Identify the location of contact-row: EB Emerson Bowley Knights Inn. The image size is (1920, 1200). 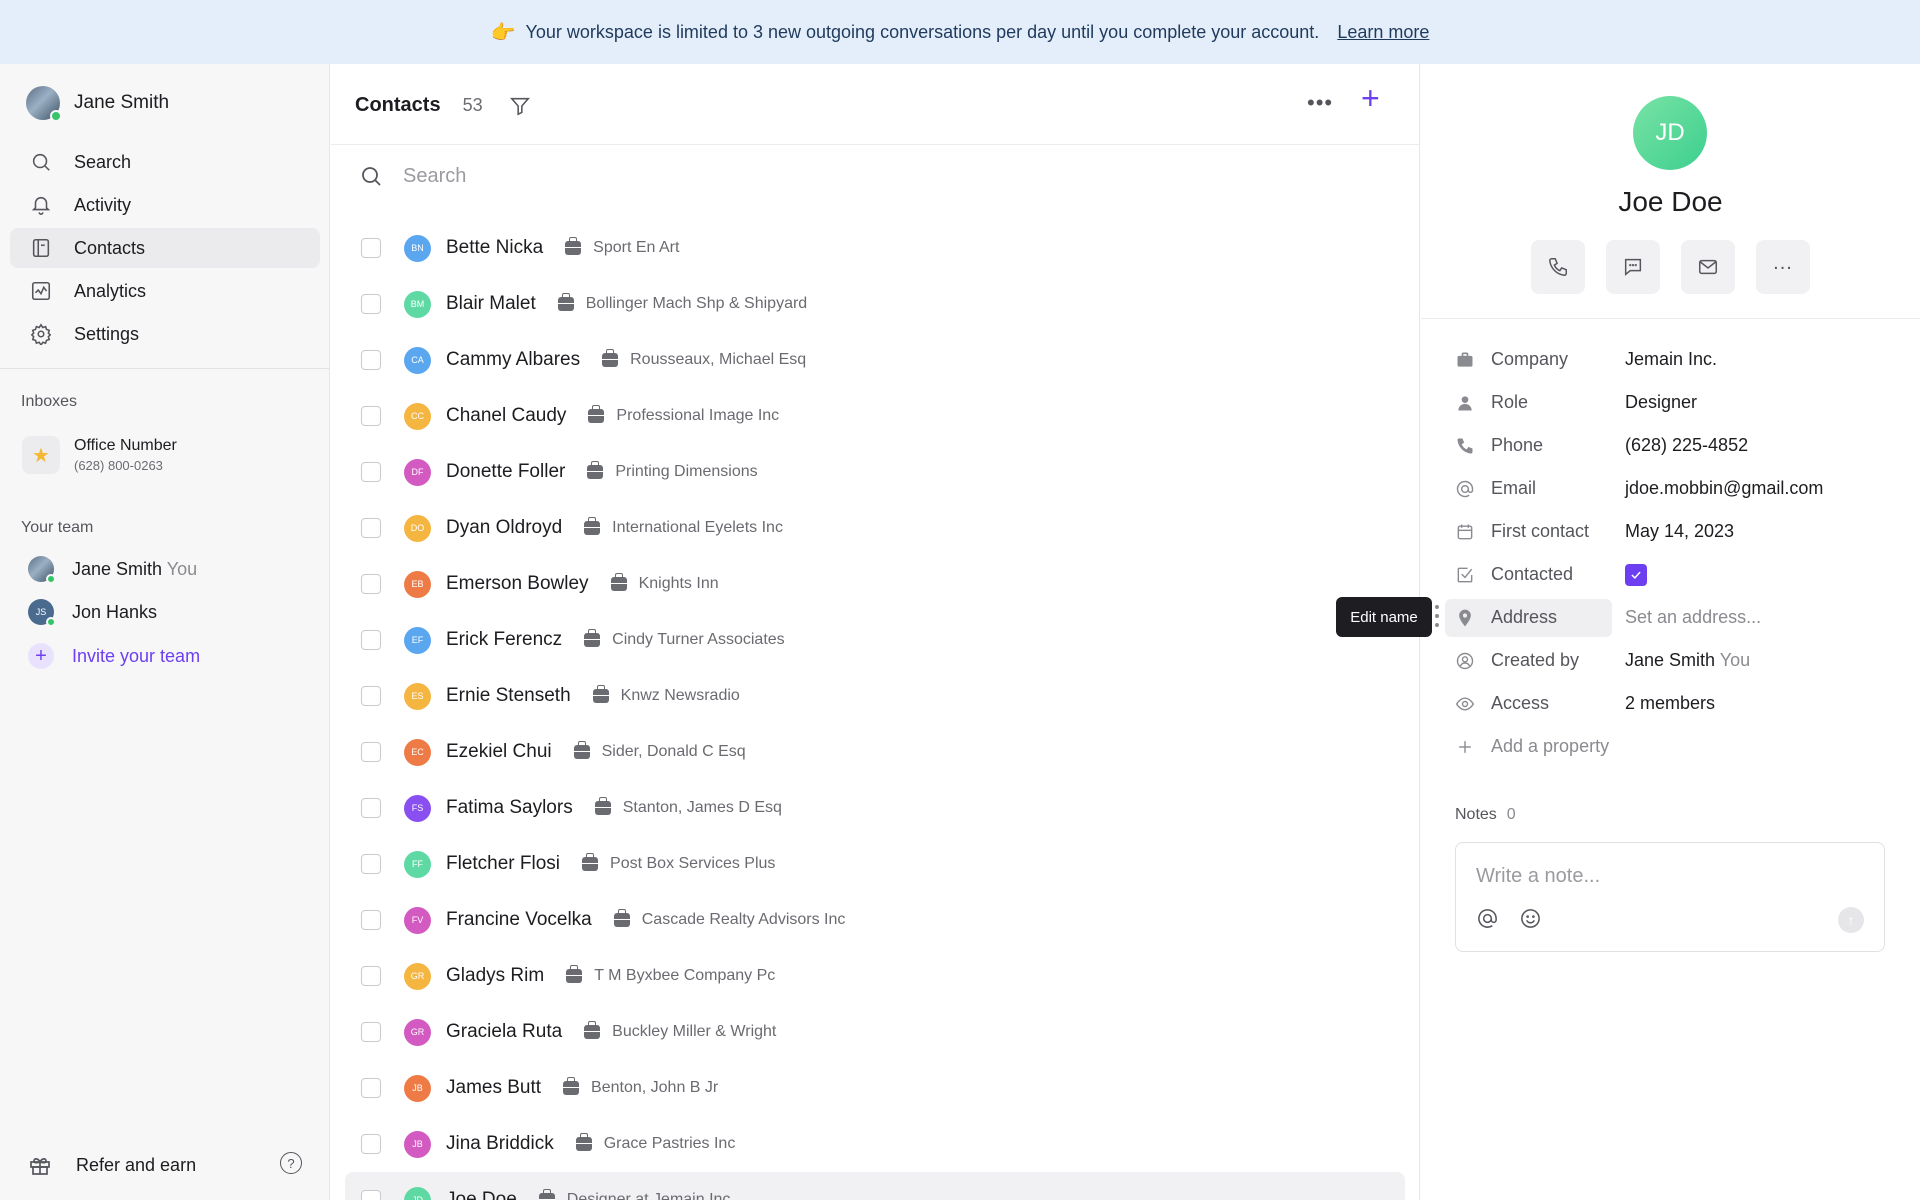
(875, 584).